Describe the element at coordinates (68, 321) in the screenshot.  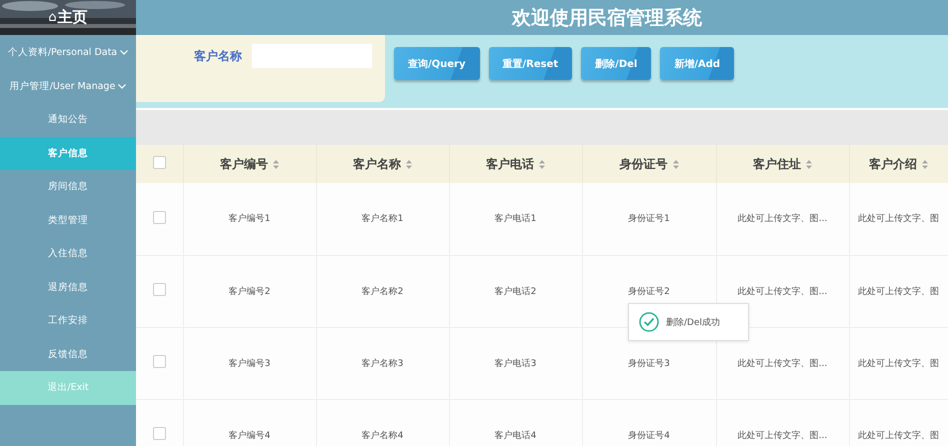
I see `sidebar-item: 工作安排` at that location.